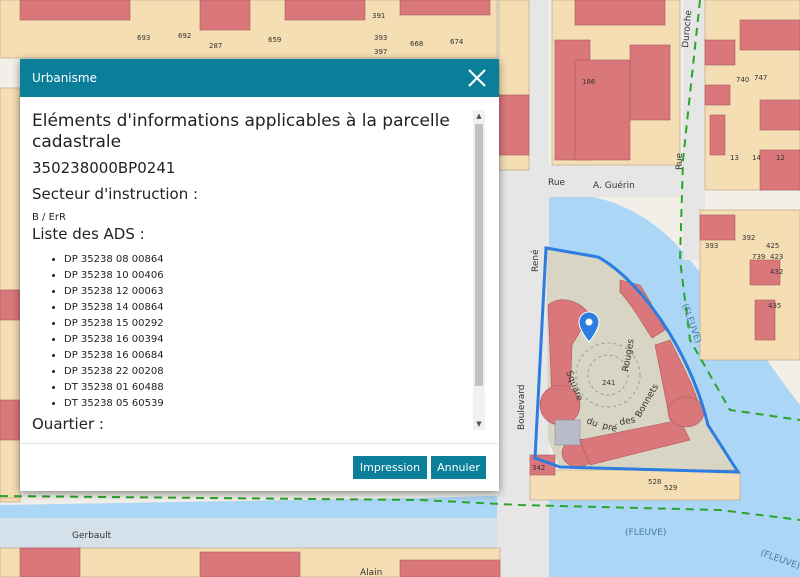  I want to click on secteur-value: B / ErR, so click(49, 217).